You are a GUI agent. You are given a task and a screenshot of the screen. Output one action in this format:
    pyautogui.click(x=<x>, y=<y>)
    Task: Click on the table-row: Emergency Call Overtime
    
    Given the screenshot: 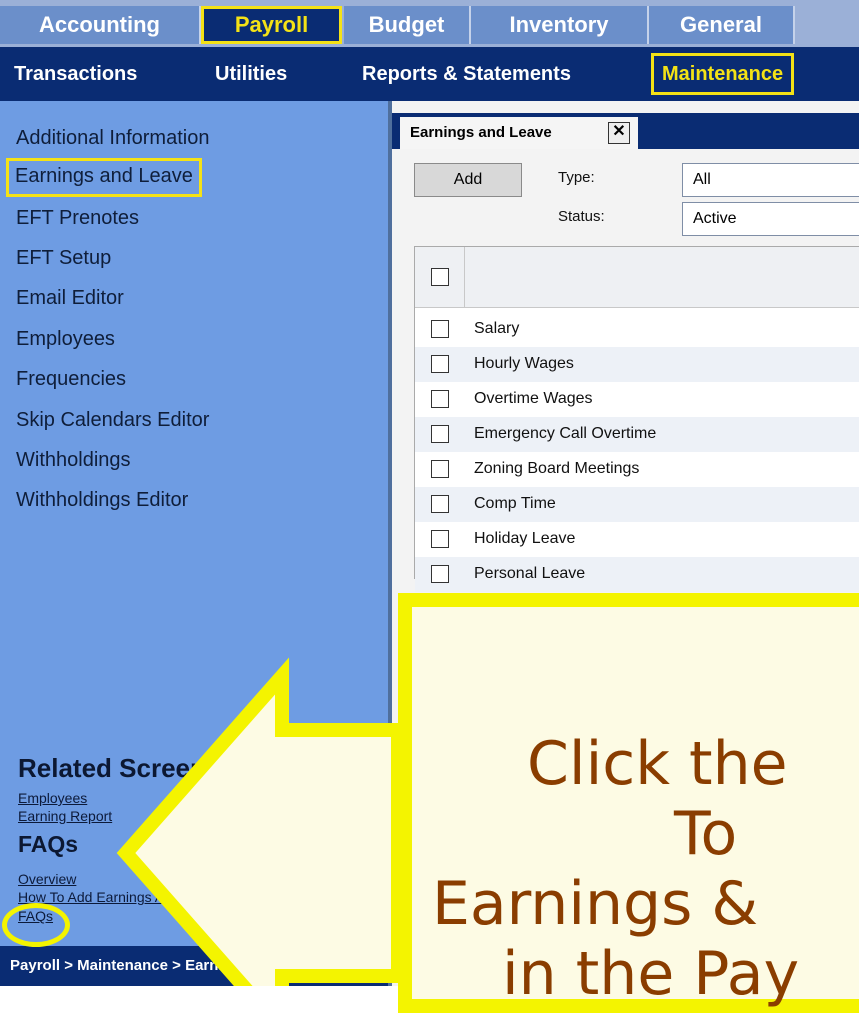 What is the action you would take?
    pyautogui.click(x=637, y=434)
    